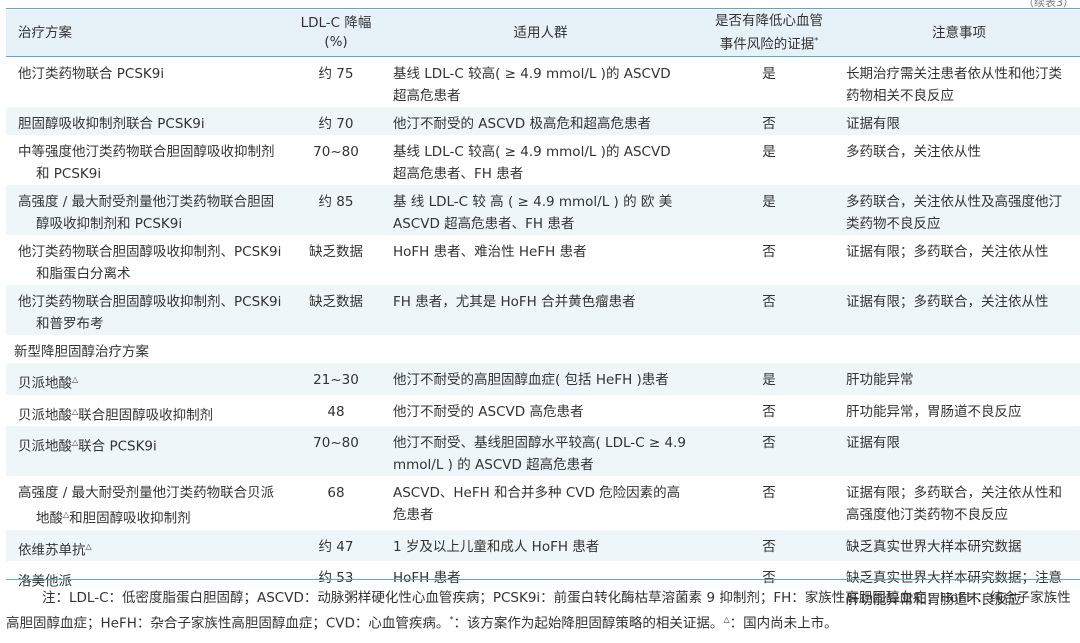 The image size is (1080, 643). I want to click on table-top-rule, so click(543, 8).